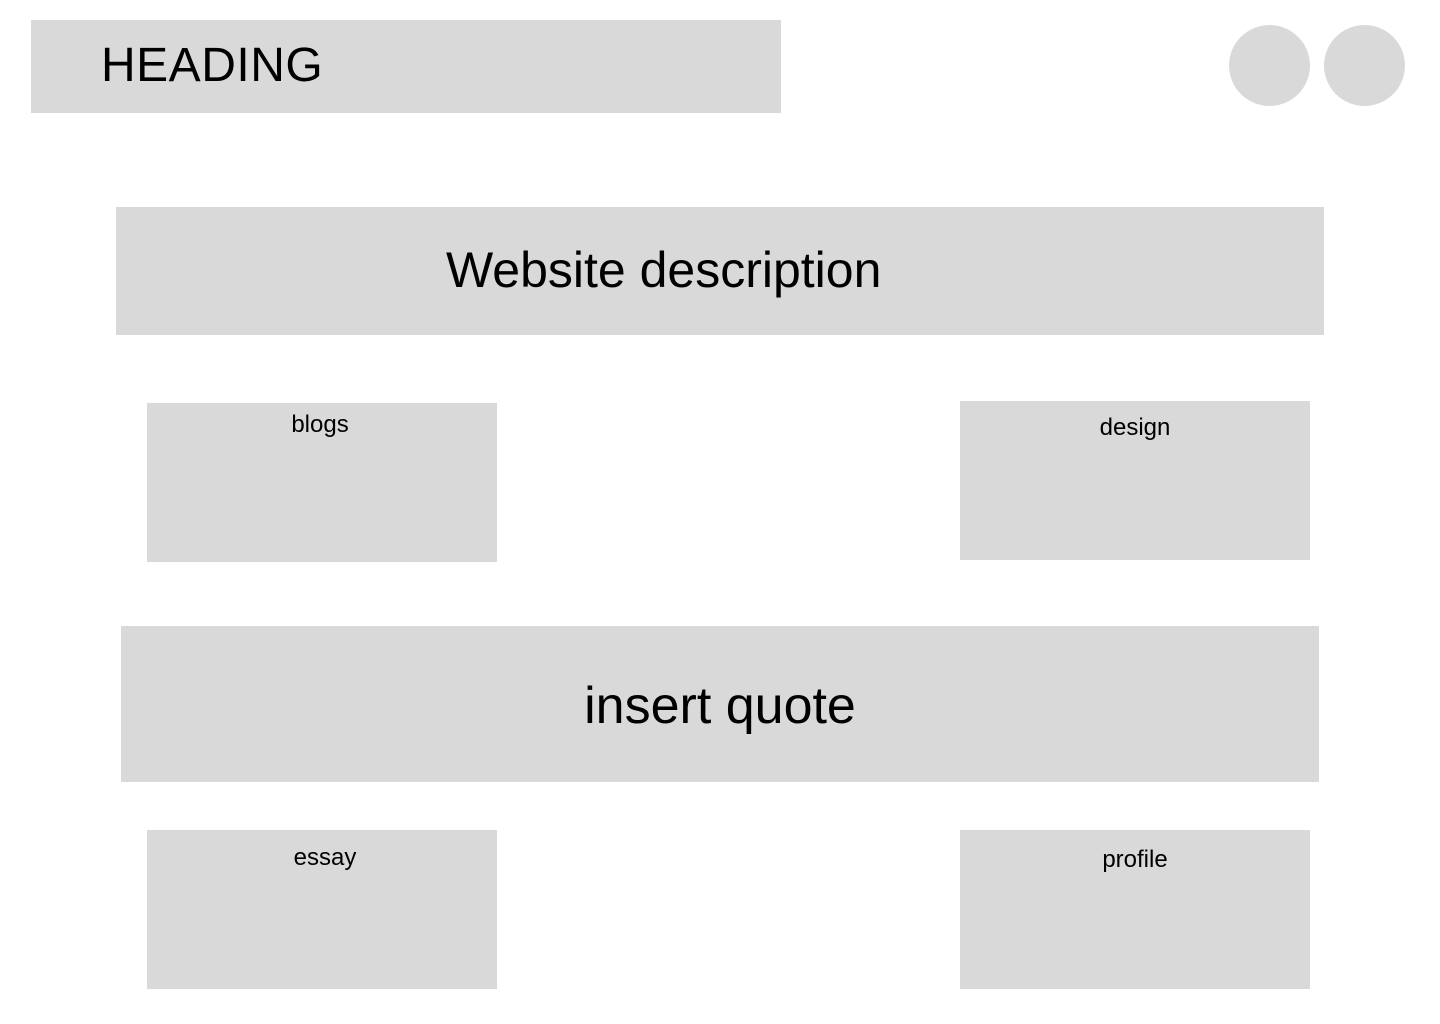  I want to click on profile-card-label: profile, so click(1135, 859).